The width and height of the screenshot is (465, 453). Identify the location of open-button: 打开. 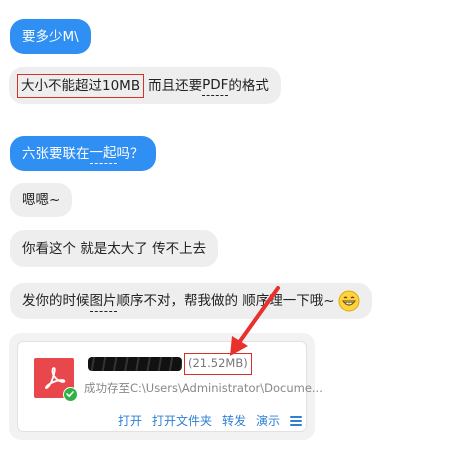
(130, 420).